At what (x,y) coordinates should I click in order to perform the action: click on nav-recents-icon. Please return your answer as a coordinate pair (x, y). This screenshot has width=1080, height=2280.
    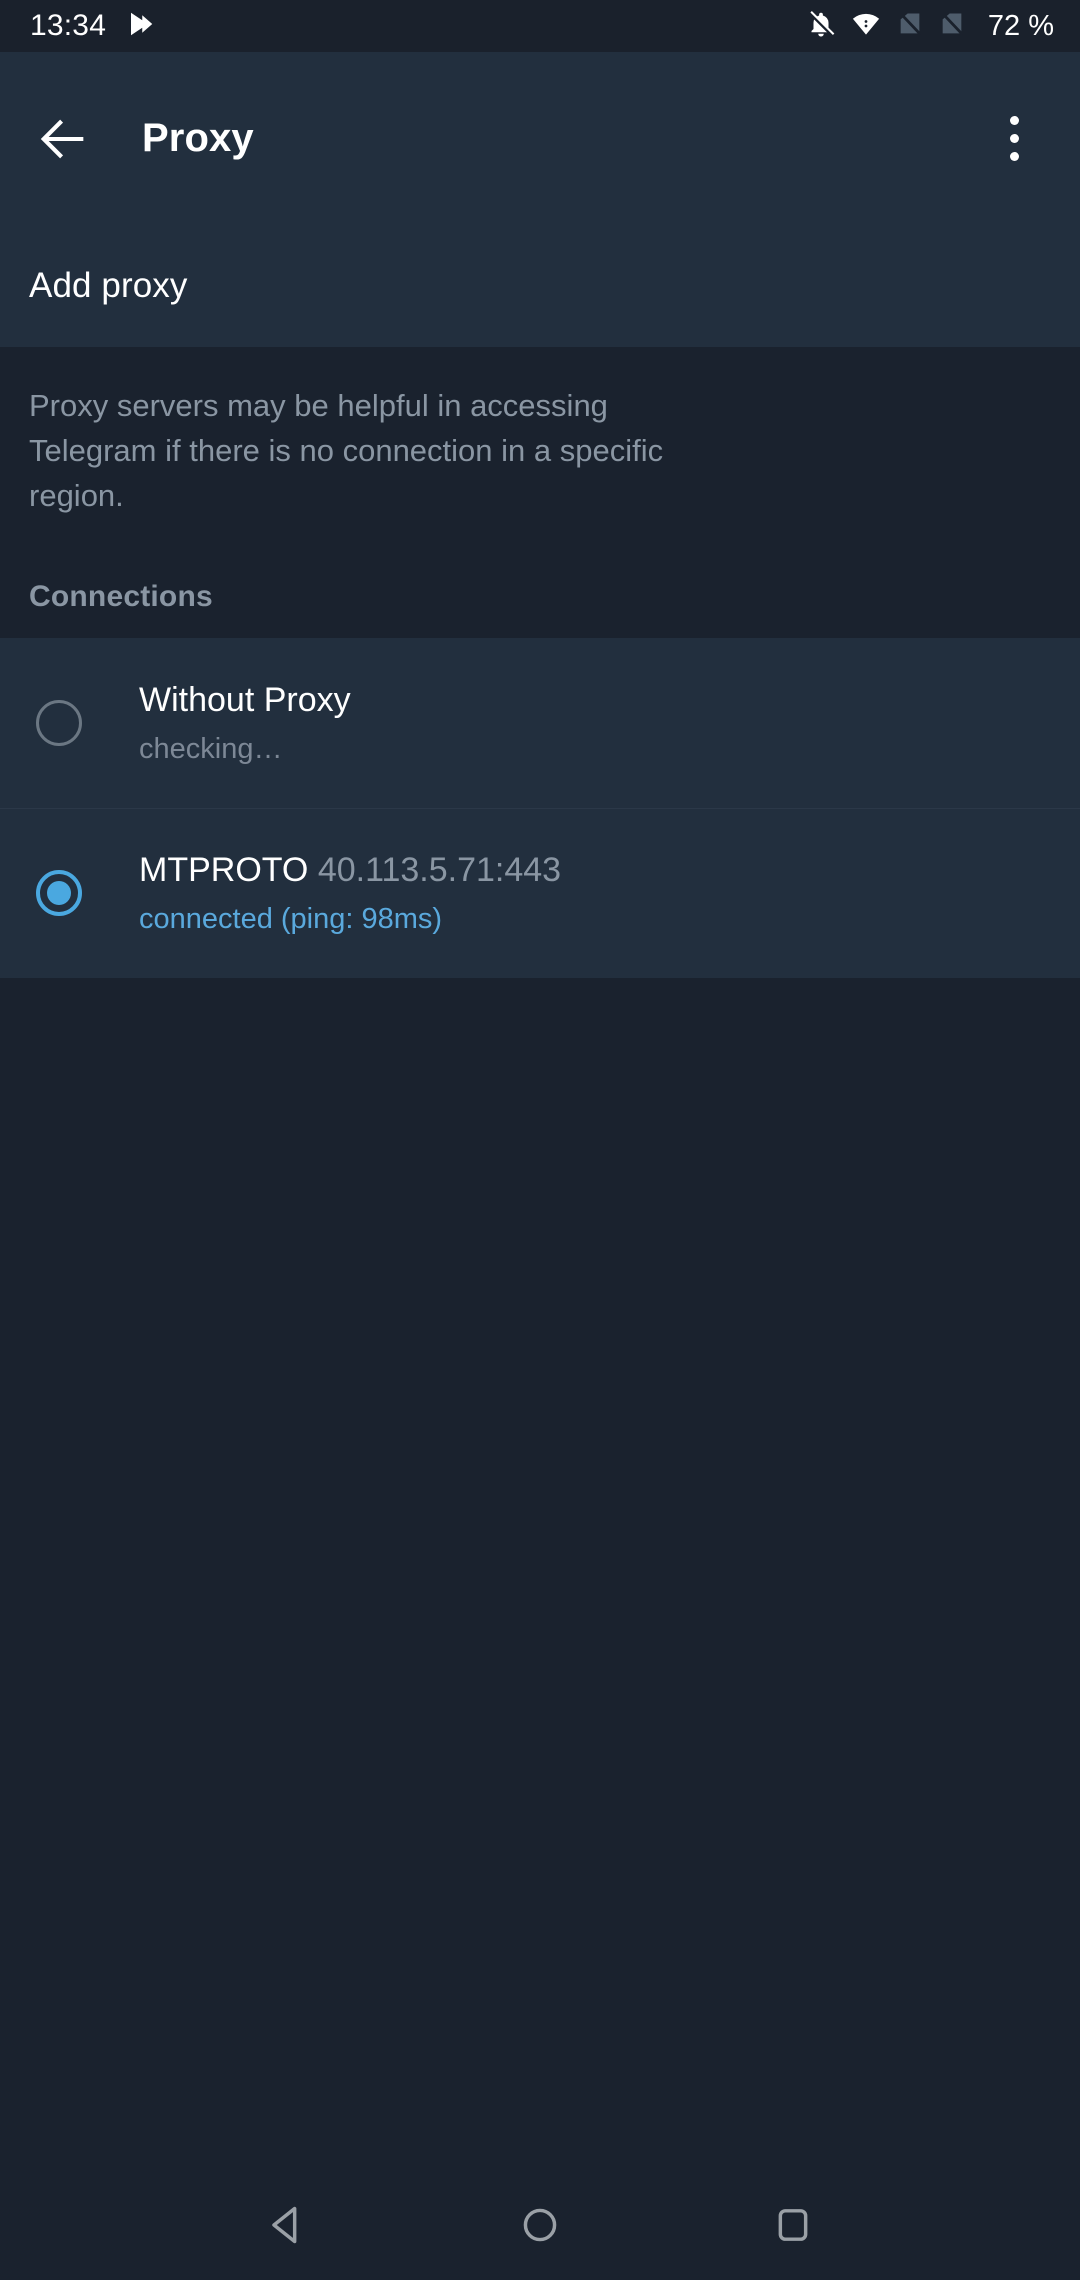
    Looking at the image, I should click on (793, 2225).